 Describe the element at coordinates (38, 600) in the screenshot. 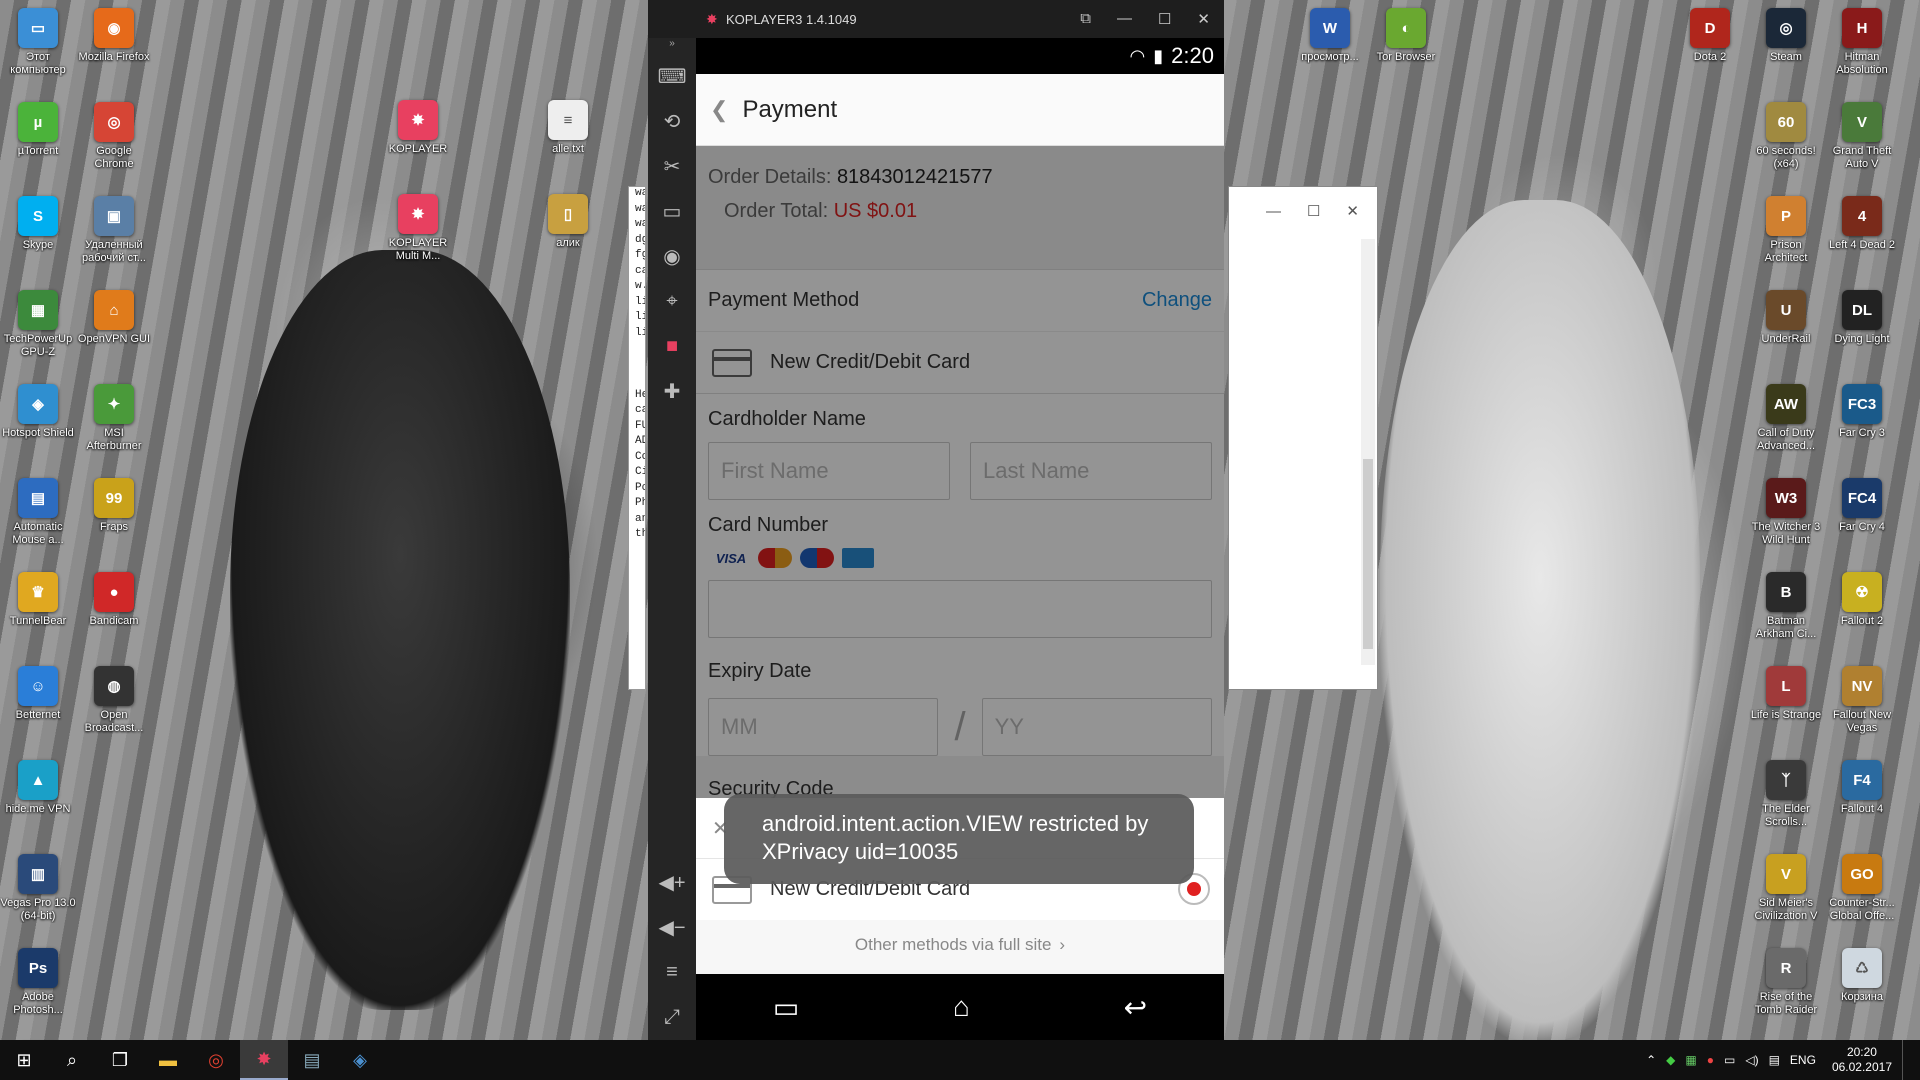

I see `desktop-icon: ♛ TunnelBear` at that location.